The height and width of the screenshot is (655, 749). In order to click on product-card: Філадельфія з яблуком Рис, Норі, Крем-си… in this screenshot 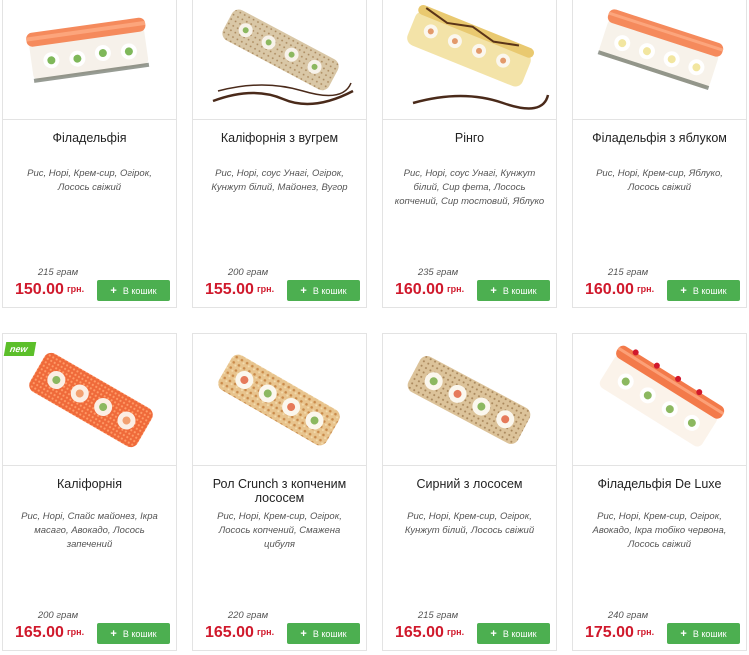, I will do `click(659, 154)`.